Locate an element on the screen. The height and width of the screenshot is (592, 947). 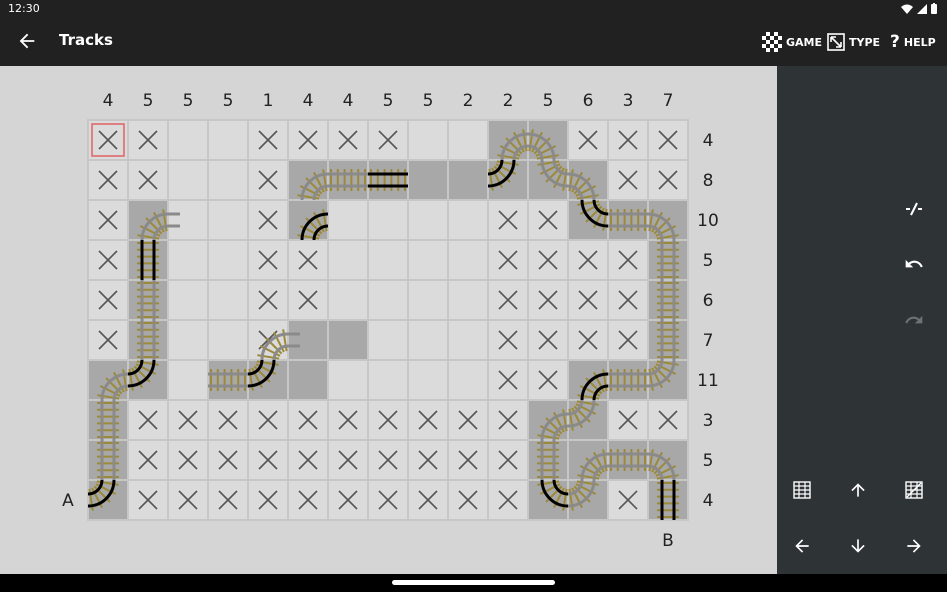
home-gesture-pill is located at coordinates (473, 582).